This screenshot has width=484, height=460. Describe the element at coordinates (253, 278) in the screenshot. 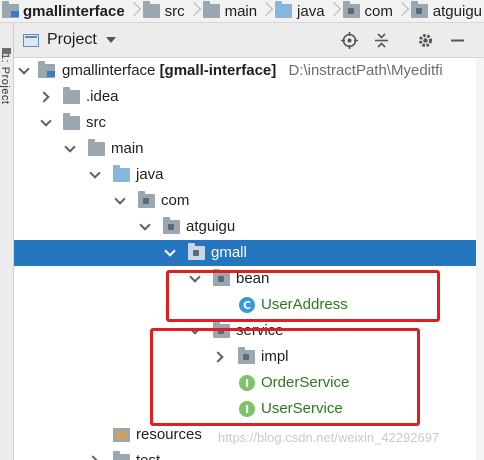

I see `tree-item-label: bean` at that location.